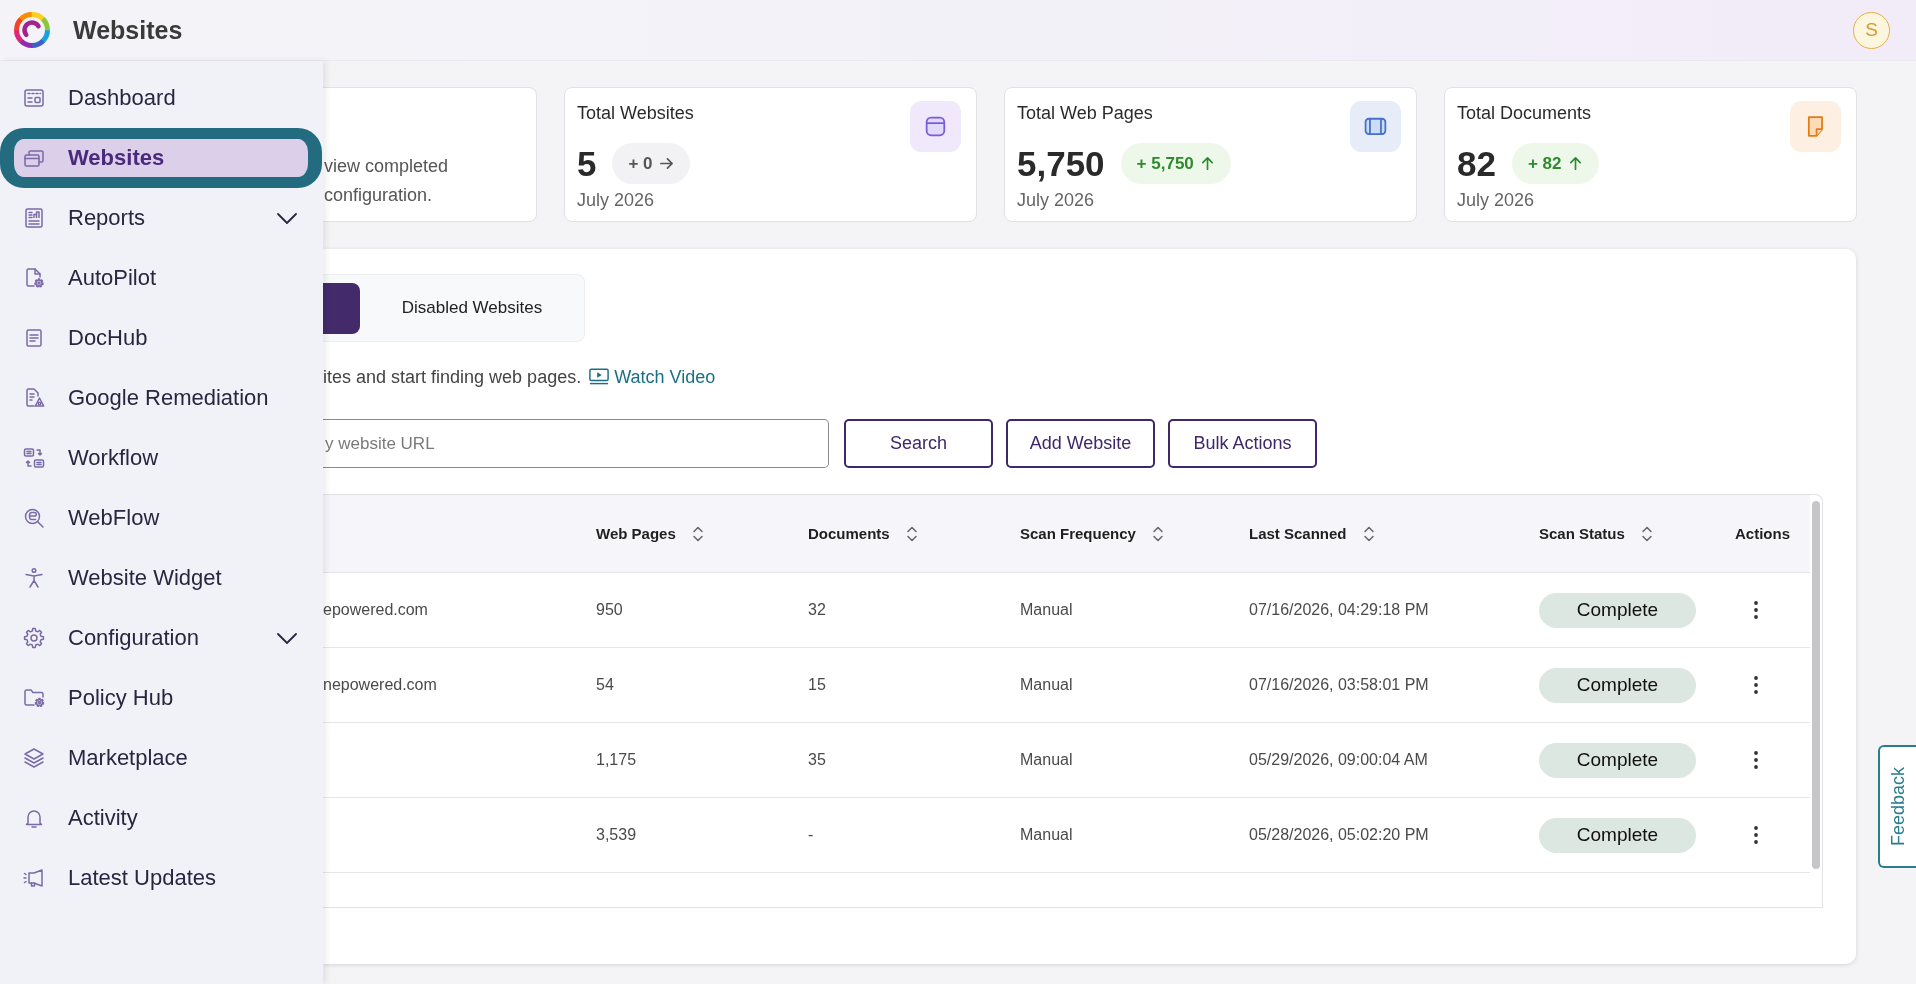  I want to click on stat-title: Total Websites, so click(636, 113).